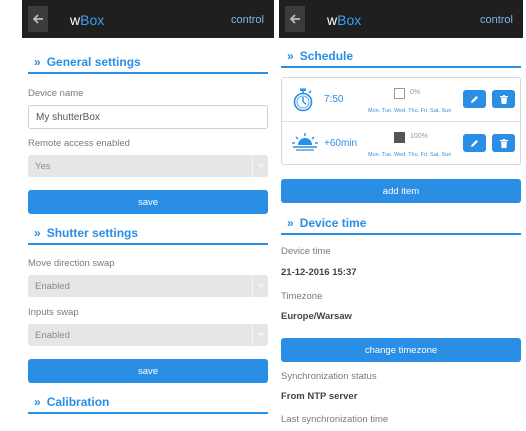  Describe the element at coordinates (333, 223) in the screenshot. I see `section-title: Device time` at that location.